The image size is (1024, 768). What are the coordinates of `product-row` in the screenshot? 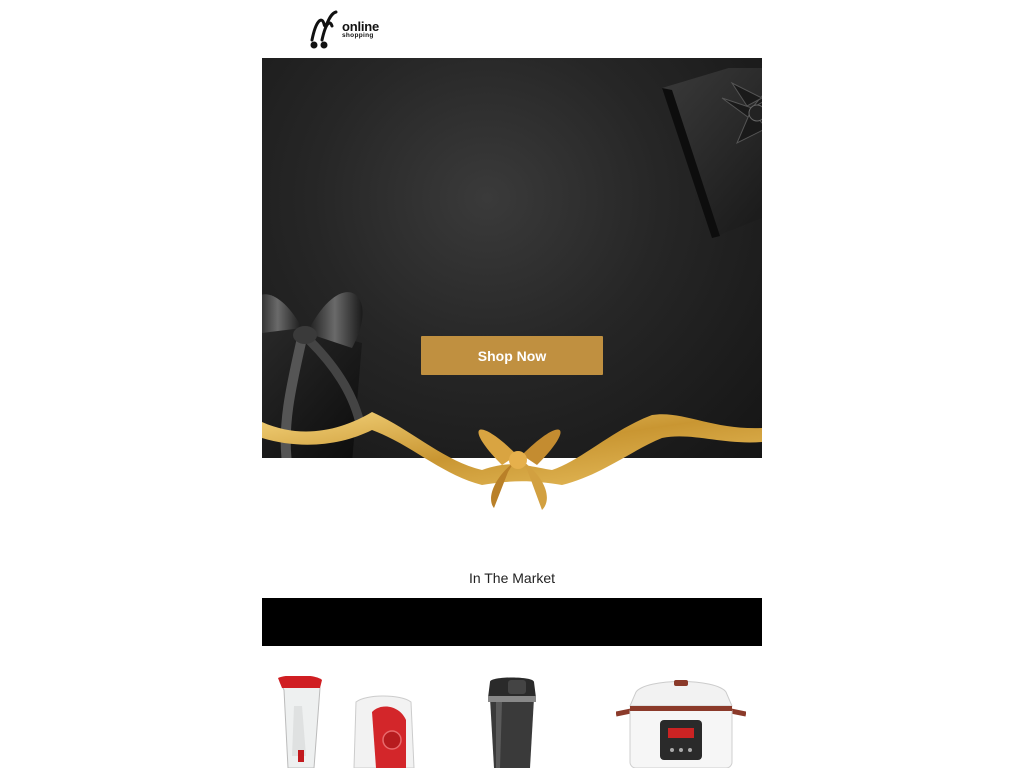 It's located at (512, 707).